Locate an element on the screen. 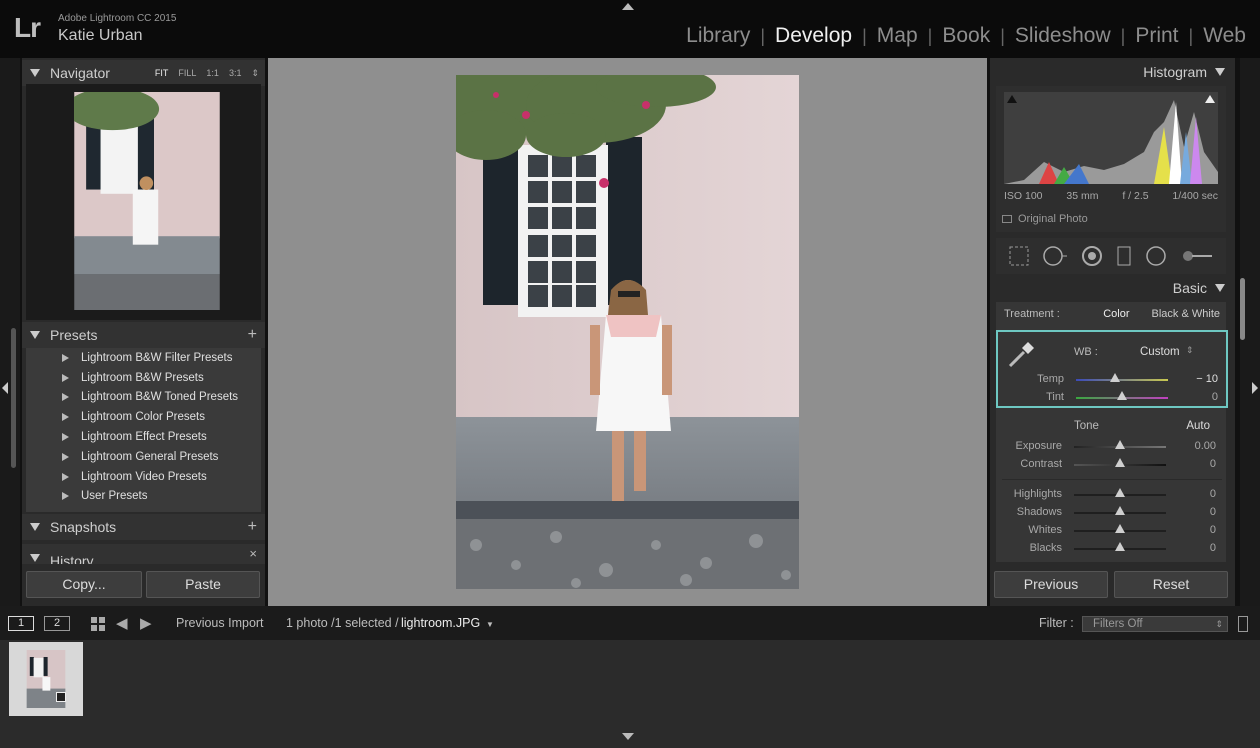  back-arrow-icon: ◀ is located at coordinates (122, 623).